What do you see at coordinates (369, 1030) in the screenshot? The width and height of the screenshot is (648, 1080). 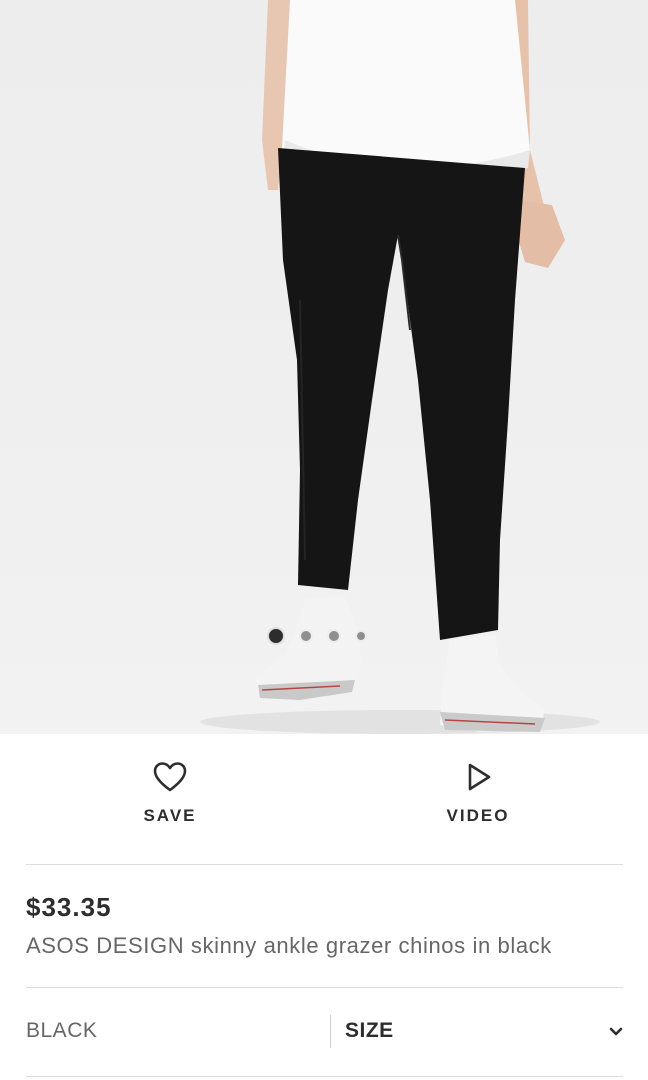 I see `size-dropdown-label: SIZE` at bounding box center [369, 1030].